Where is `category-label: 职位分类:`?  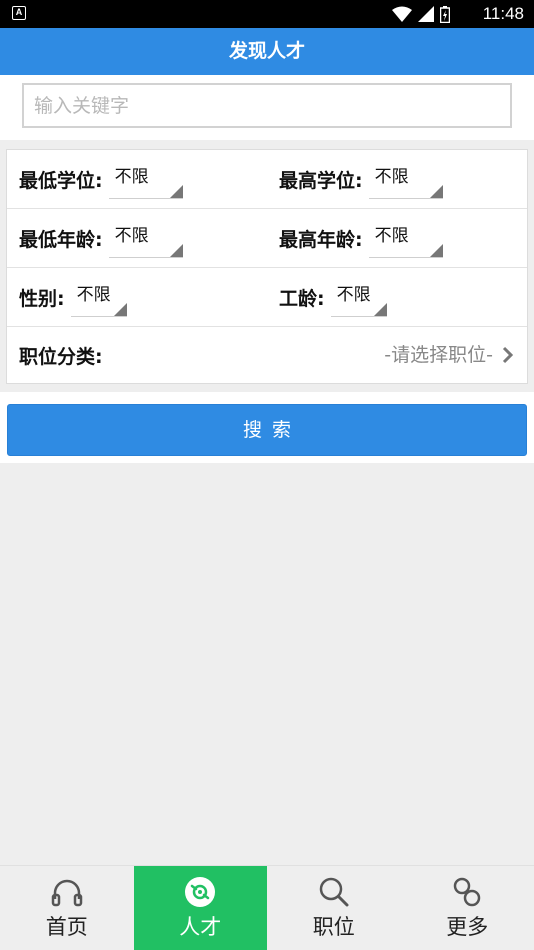
category-label: 职位分类: is located at coordinates (61, 356).